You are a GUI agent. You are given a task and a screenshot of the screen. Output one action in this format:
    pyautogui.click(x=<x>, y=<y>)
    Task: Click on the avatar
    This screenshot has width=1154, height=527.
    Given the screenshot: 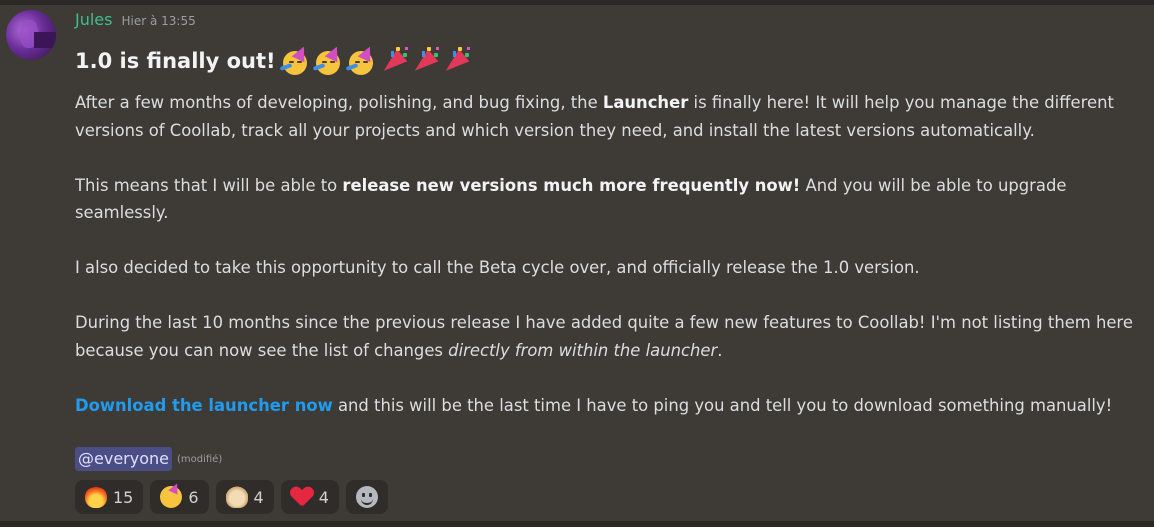 What is the action you would take?
    pyautogui.click(x=31, y=35)
    